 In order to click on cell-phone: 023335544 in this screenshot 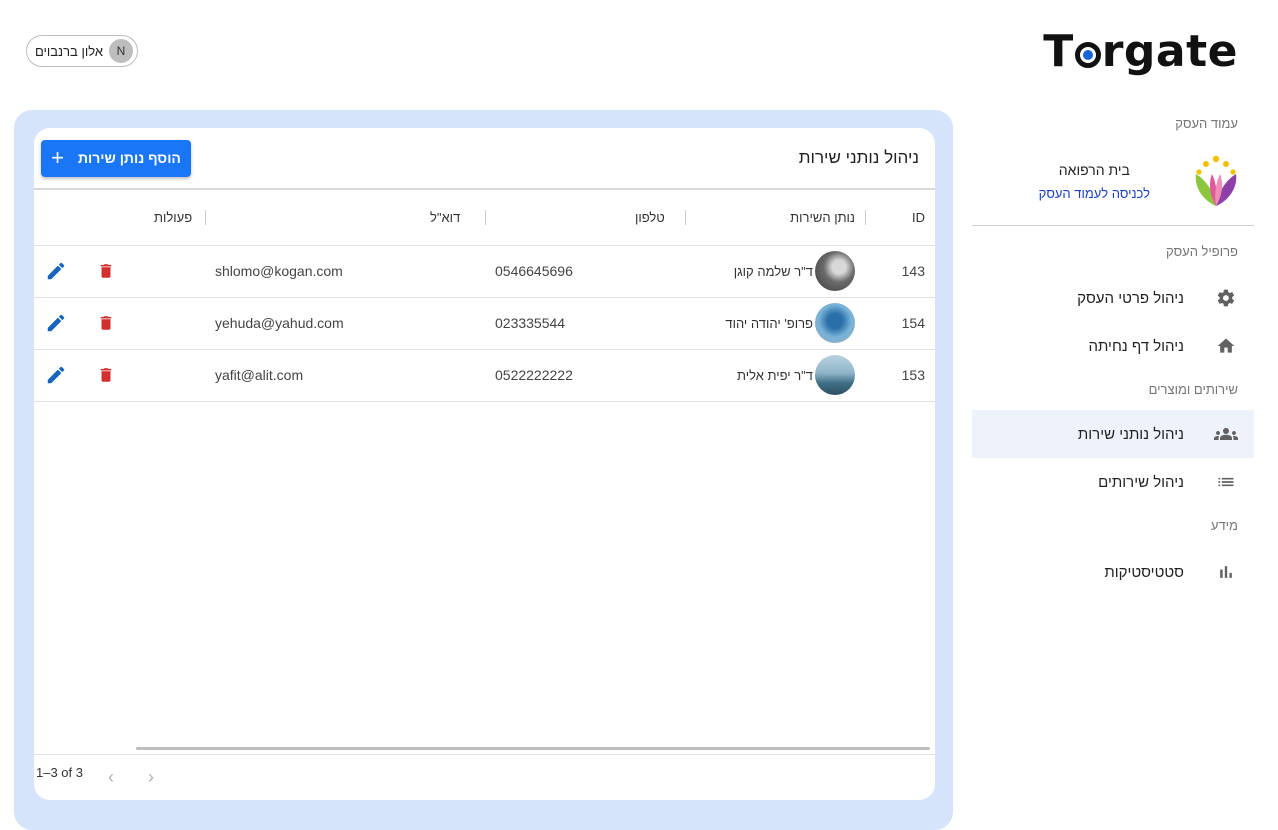, I will do `click(585, 323)`.